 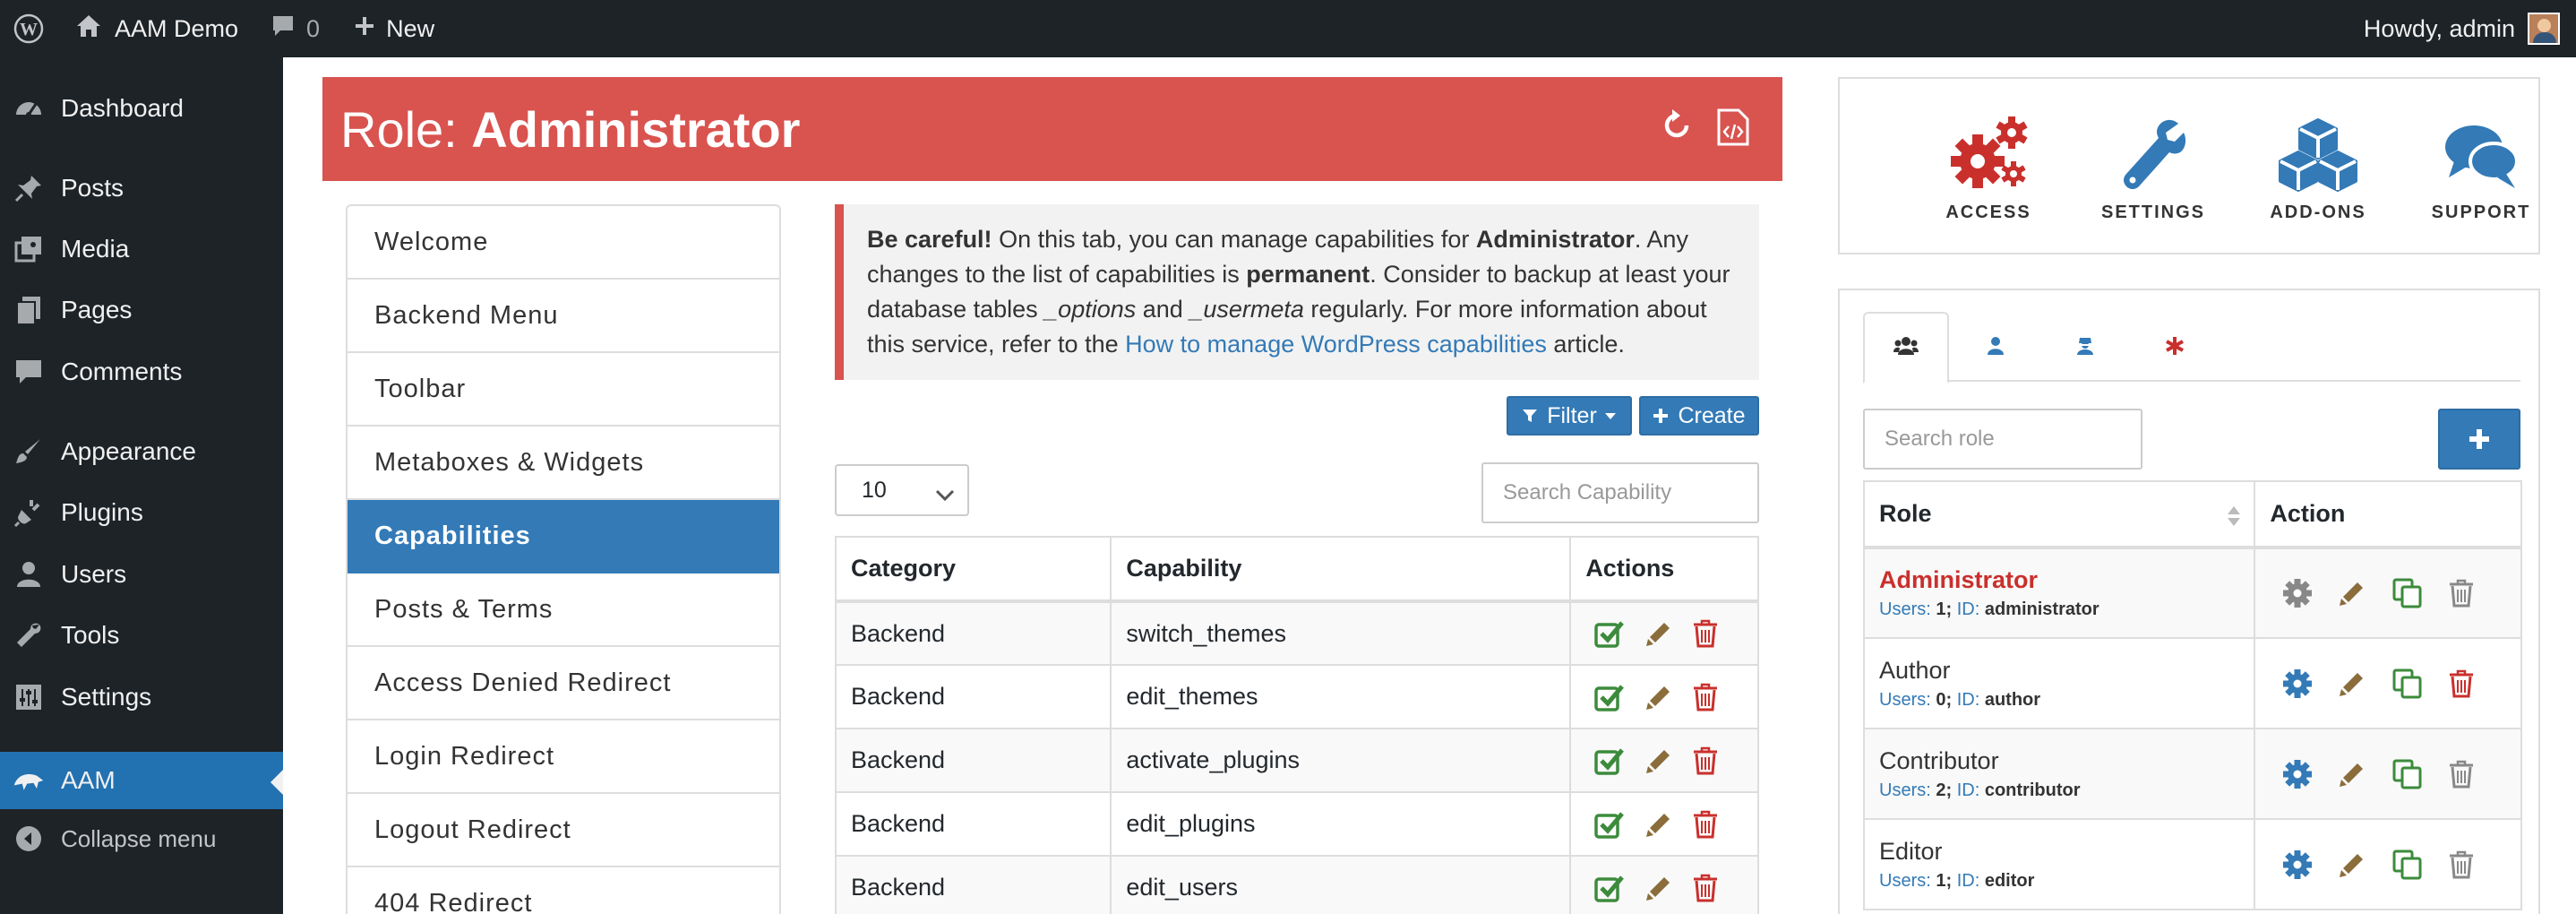 I want to click on capabilities-help-link: How to manage WordPress capabilities, so click(x=1336, y=344).